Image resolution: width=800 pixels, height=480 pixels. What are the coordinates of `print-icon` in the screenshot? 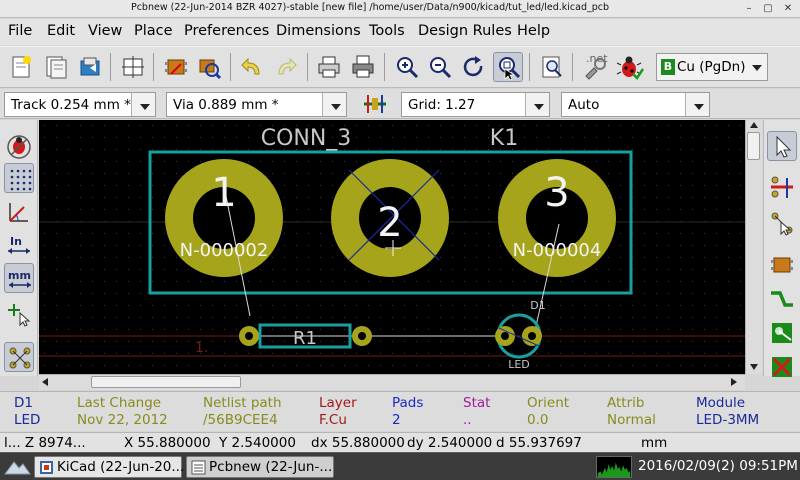 It's located at (329, 67).